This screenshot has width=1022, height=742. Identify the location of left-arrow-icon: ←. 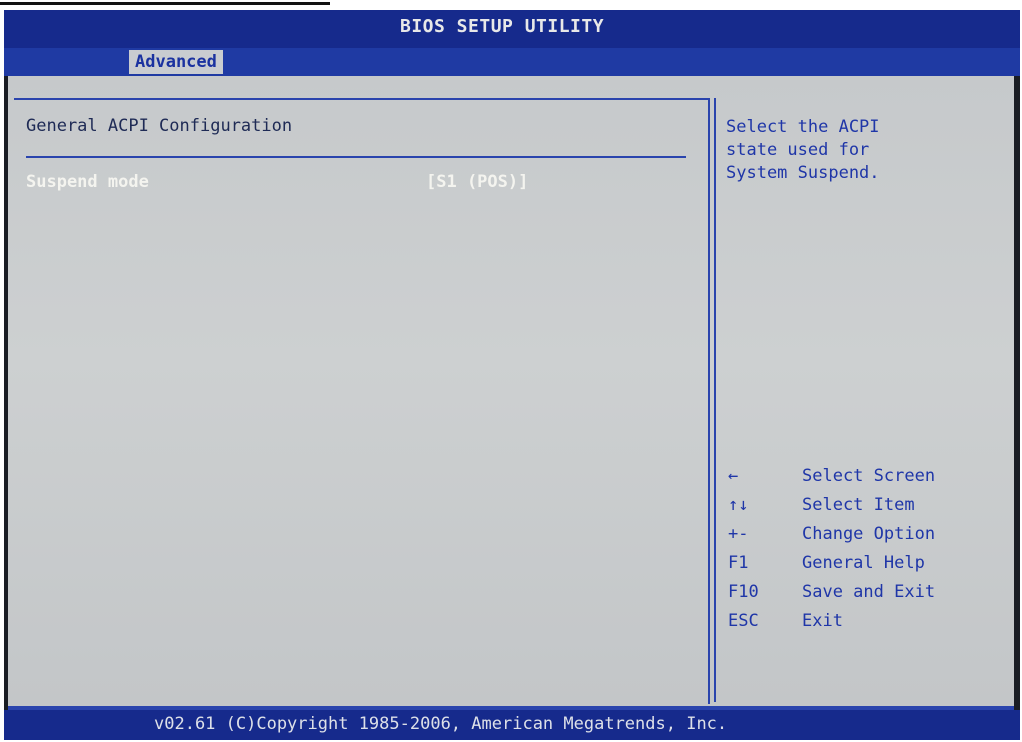
(733, 476).